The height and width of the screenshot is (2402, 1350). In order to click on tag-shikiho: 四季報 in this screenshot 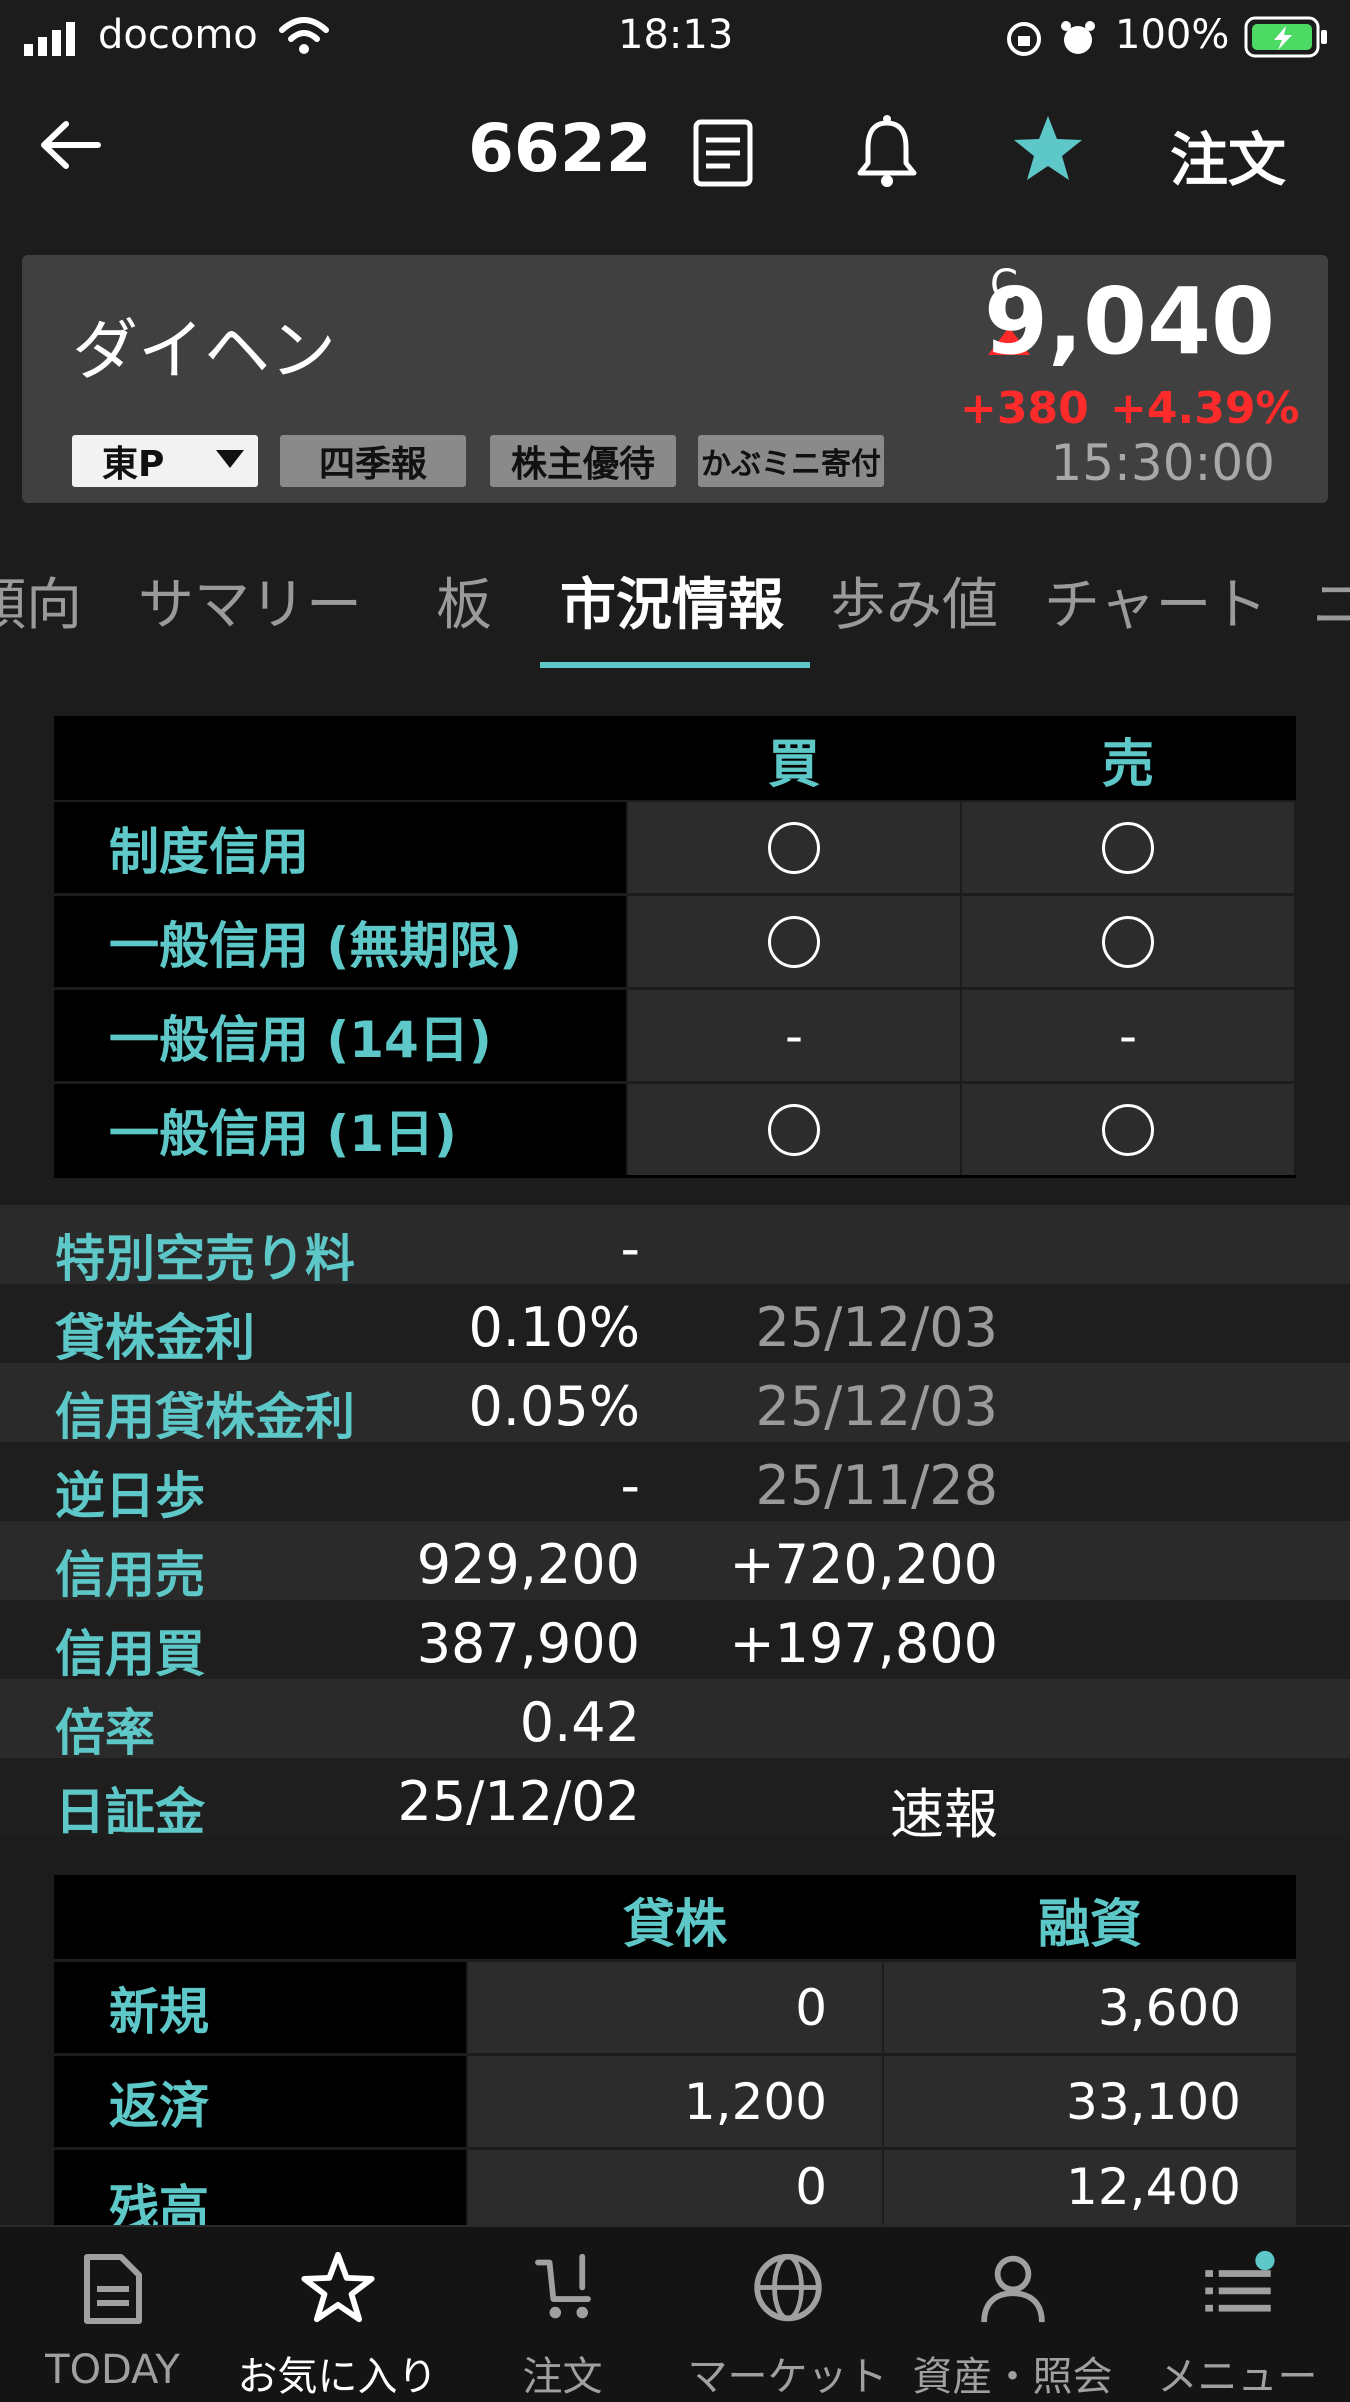, I will do `click(373, 461)`.